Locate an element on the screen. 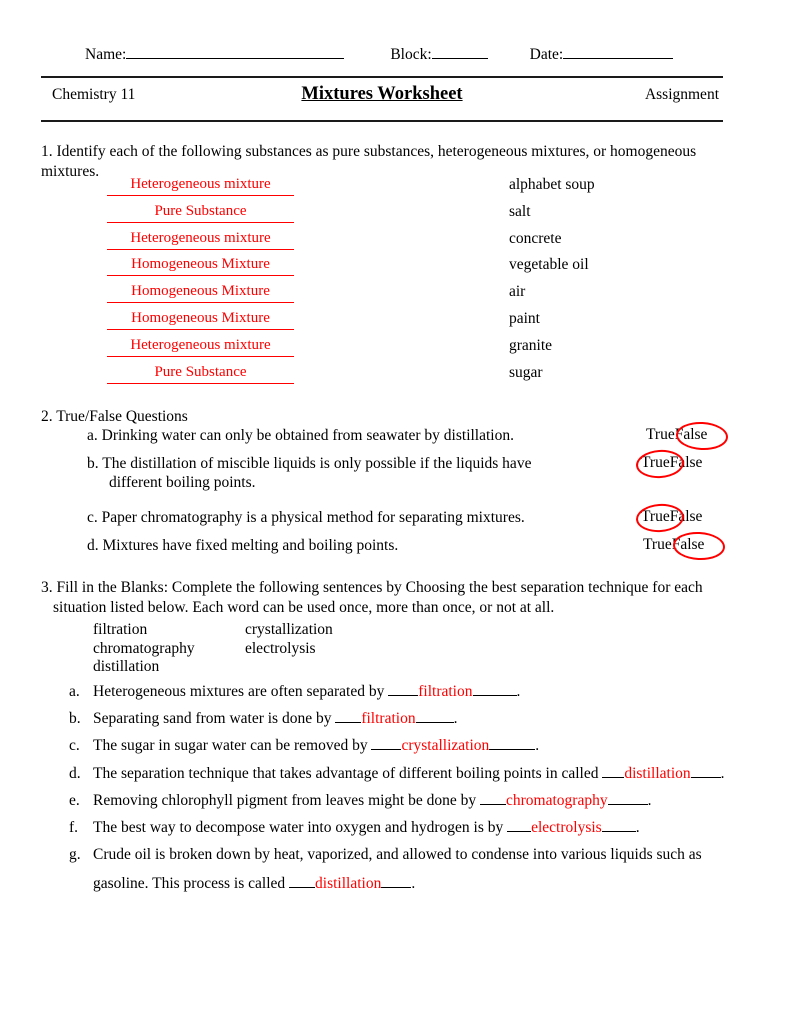  fill-in-answer-blank: chromatography. is located at coordinates (563, 800).